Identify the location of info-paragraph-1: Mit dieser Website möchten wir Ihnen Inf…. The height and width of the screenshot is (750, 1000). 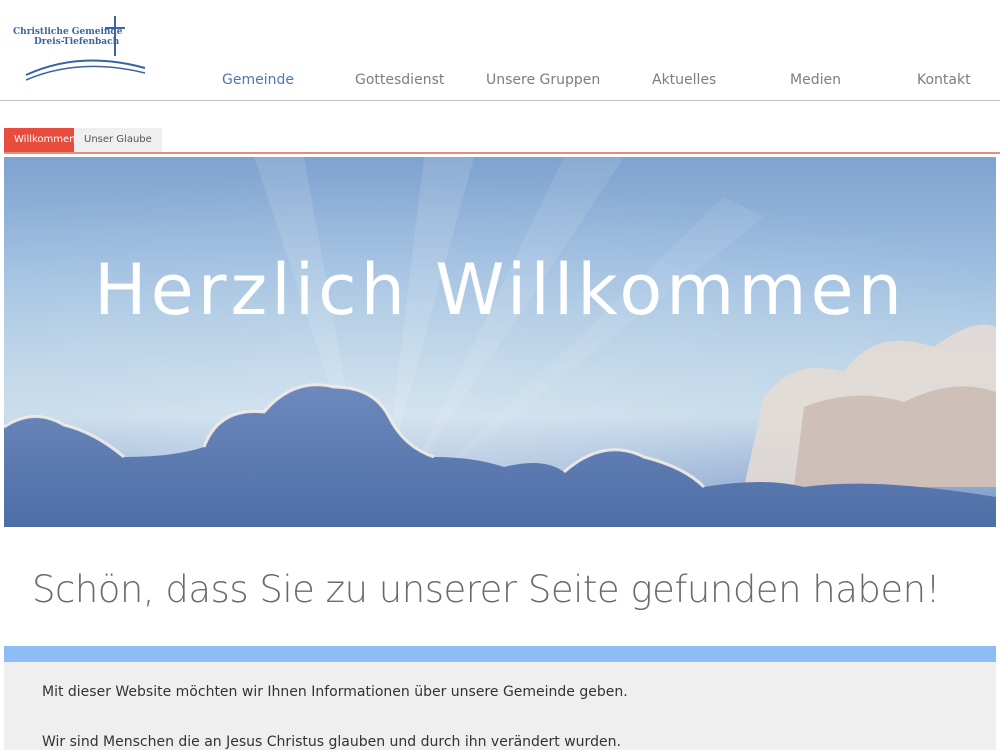
(335, 692).